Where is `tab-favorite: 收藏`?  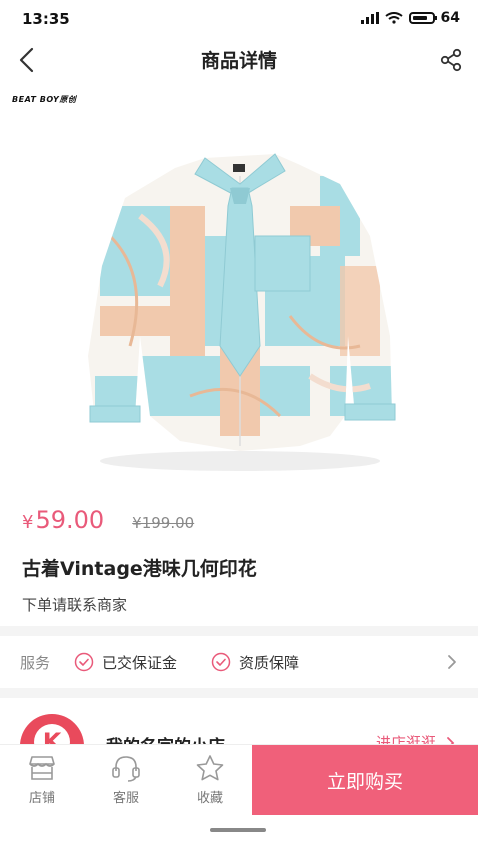 tab-favorite: 收藏 is located at coordinates (210, 779).